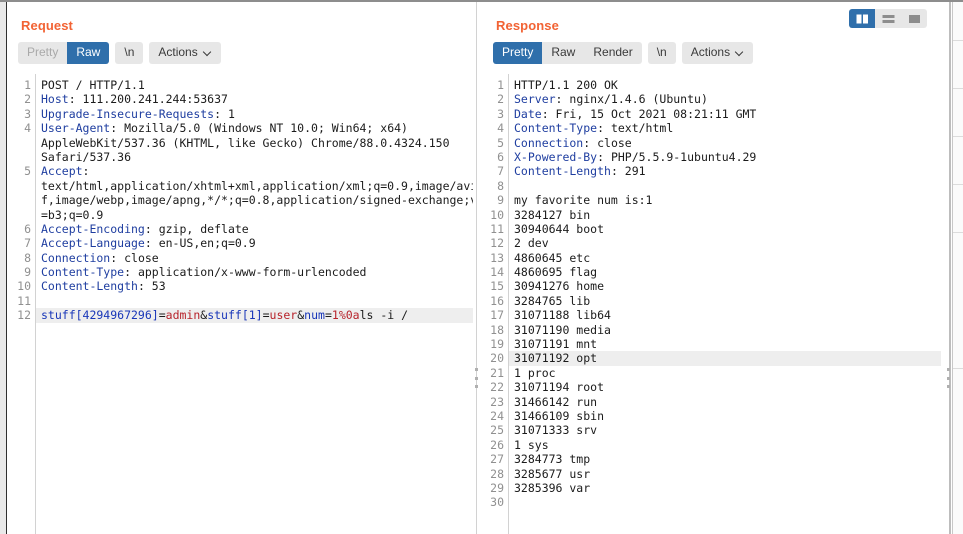 The height and width of the screenshot is (534, 963). Describe the element at coordinates (254, 99) in the screenshot. I see `request-code-line: Host: 111.200.241.244:53637` at that location.